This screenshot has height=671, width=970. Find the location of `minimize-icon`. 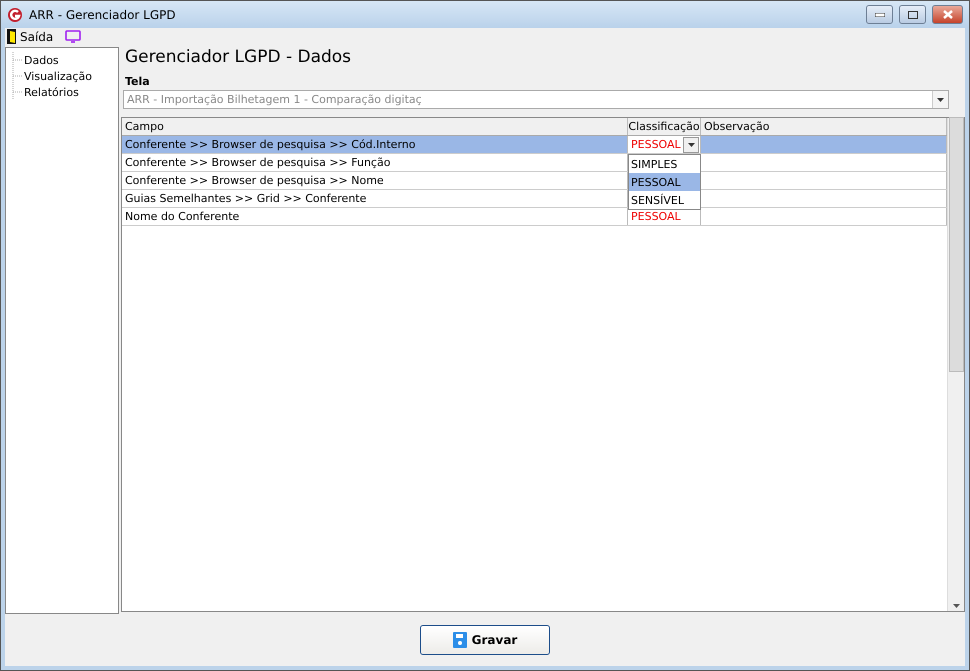

minimize-icon is located at coordinates (879, 14).